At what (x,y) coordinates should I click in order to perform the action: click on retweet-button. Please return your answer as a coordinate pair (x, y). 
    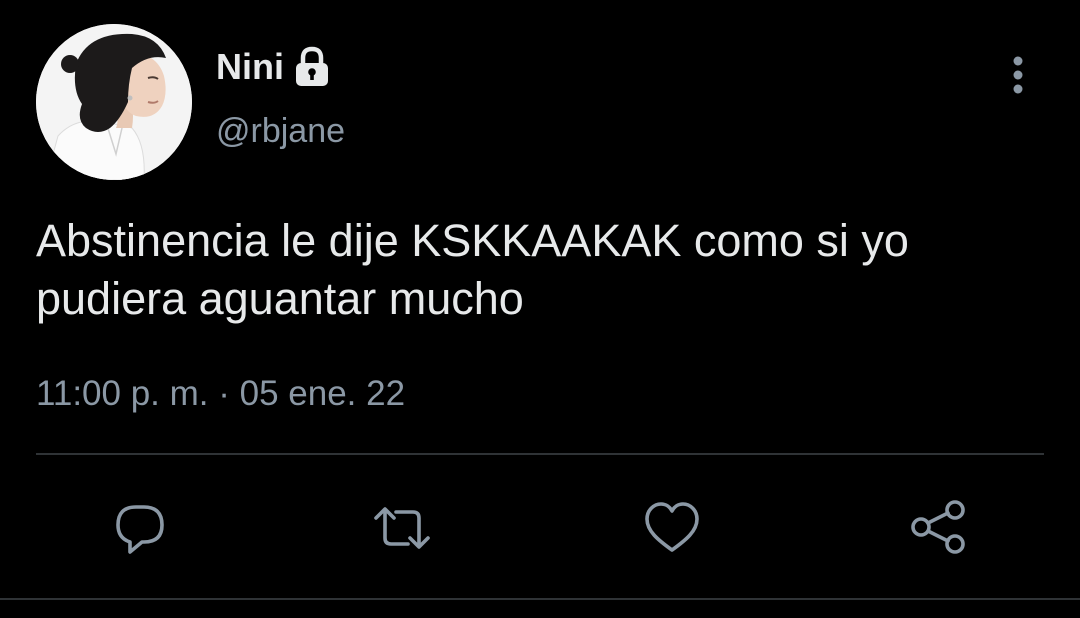
    Looking at the image, I should click on (402, 528).